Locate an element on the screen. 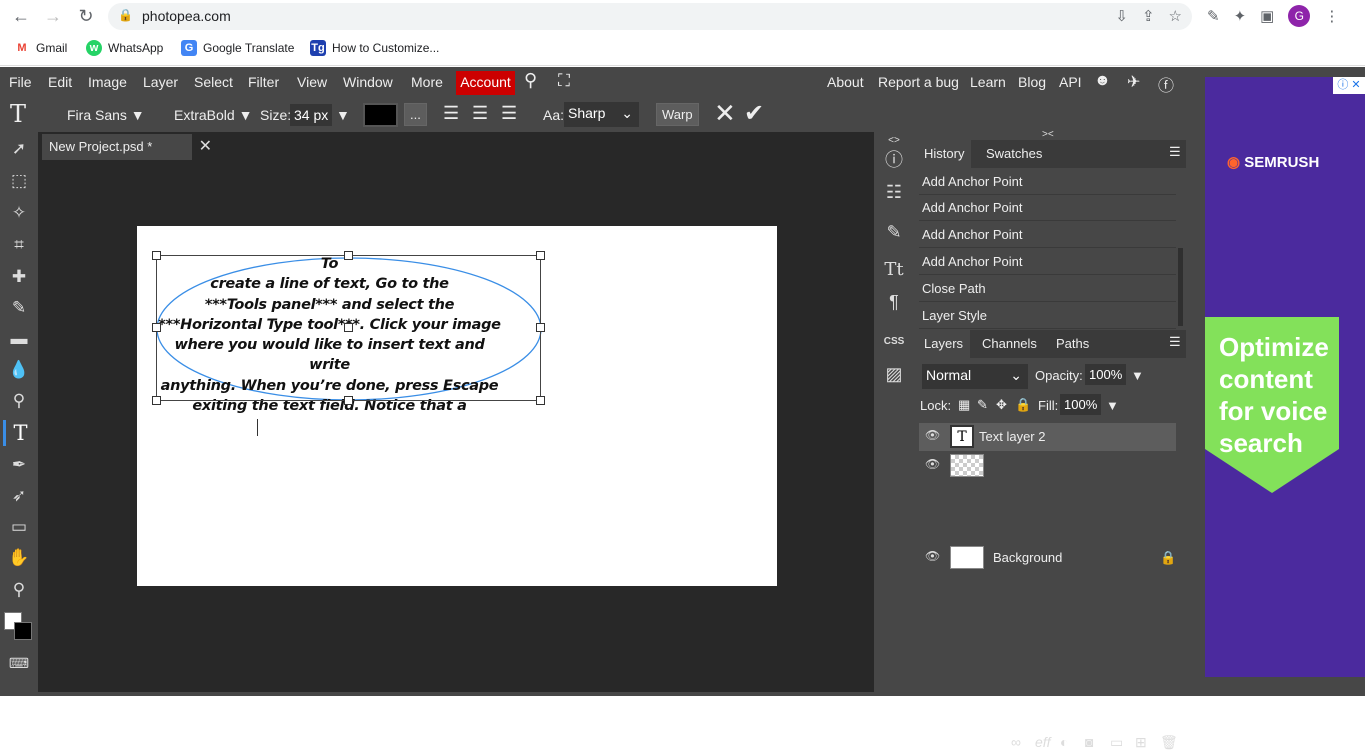 This screenshot has width=1365, height=751. crop-tool-icon: ⌗ is located at coordinates (19, 245).